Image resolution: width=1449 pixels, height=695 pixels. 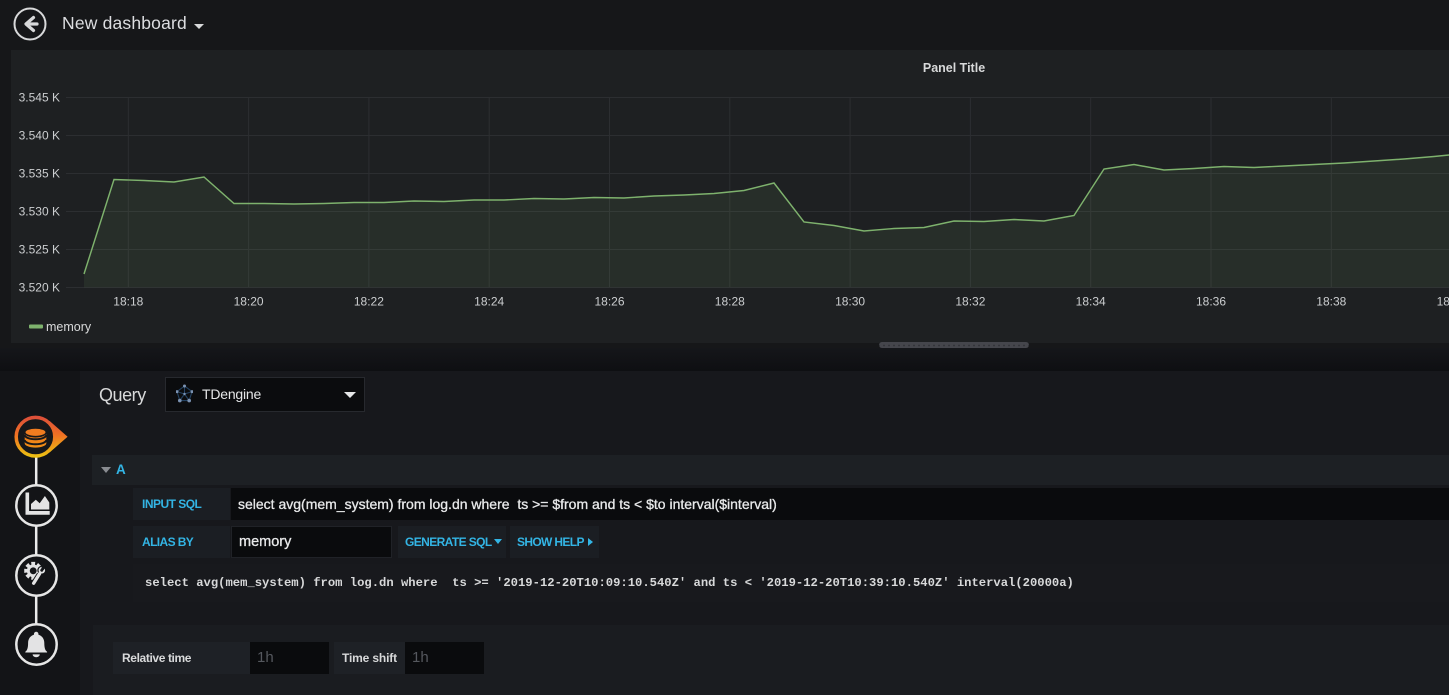 What do you see at coordinates (69, 327) in the screenshot?
I see `svg-text: memory` at bounding box center [69, 327].